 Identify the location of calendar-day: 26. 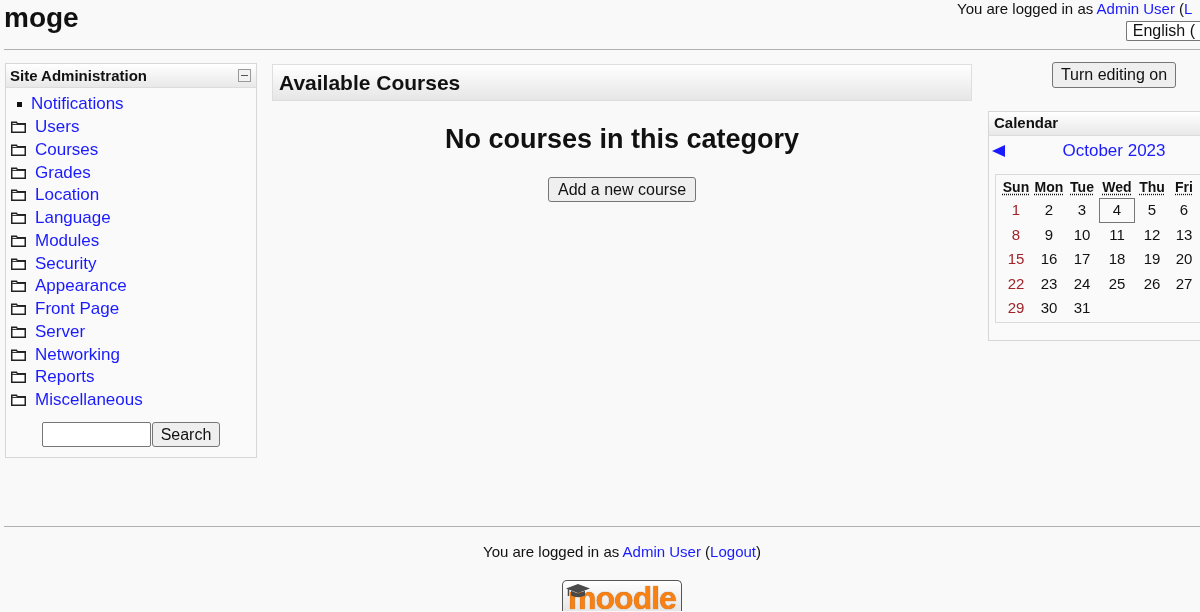
(1152, 283).